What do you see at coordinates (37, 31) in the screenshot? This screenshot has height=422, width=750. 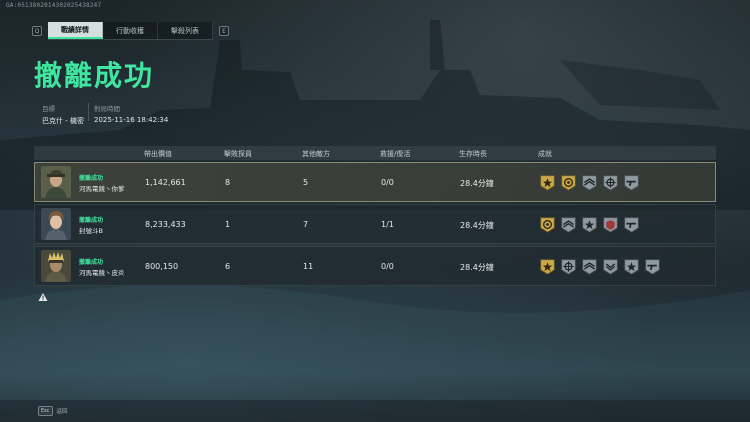 I see `tab-left-key-hint: Q` at bounding box center [37, 31].